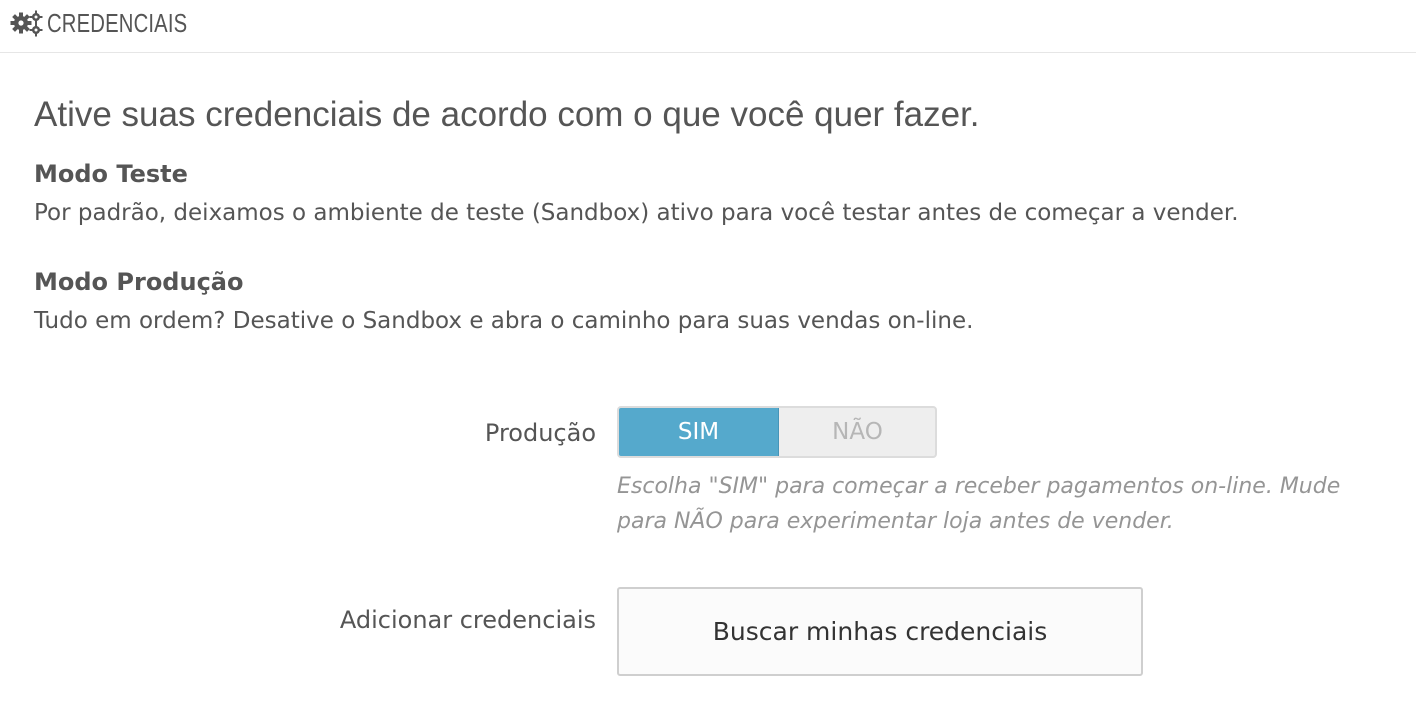 The image size is (1416, 714). Describe the element at coordinates (26, 23) in the screenshot. I see `gears-icon` at that location.